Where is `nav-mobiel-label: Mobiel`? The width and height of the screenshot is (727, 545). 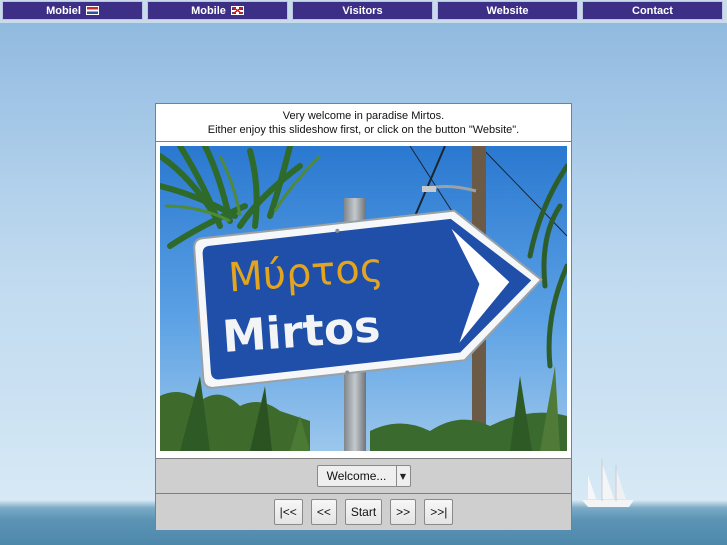 nav-mobiel-label: Mobiel is located at coordinates (63, 10).